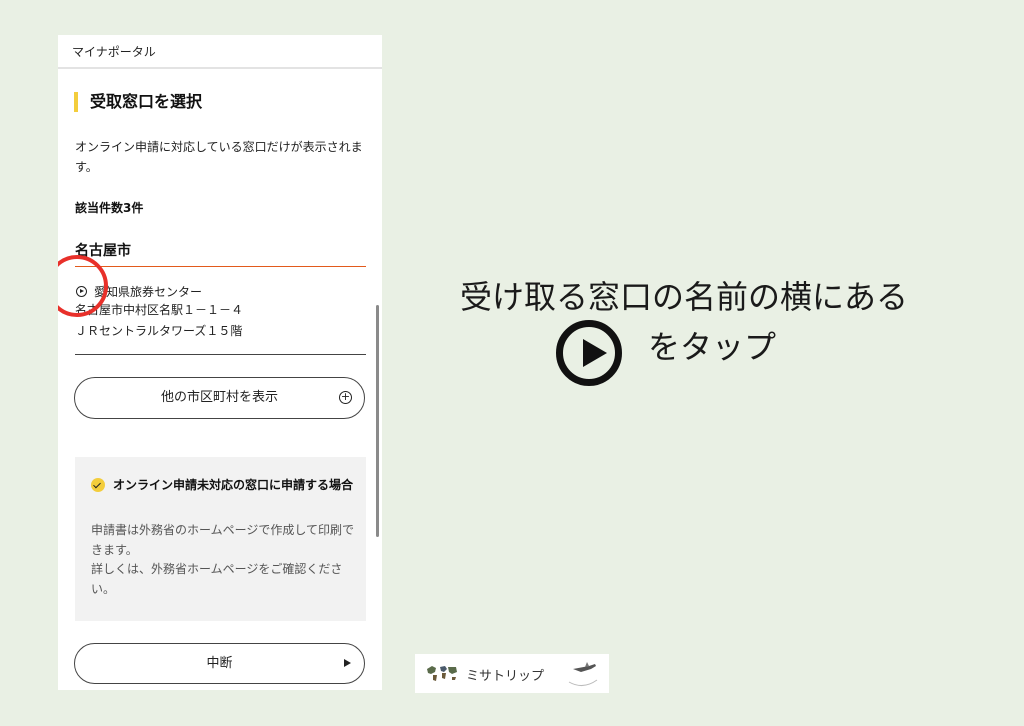  I want to click on scrollbar, so click(377, 421).